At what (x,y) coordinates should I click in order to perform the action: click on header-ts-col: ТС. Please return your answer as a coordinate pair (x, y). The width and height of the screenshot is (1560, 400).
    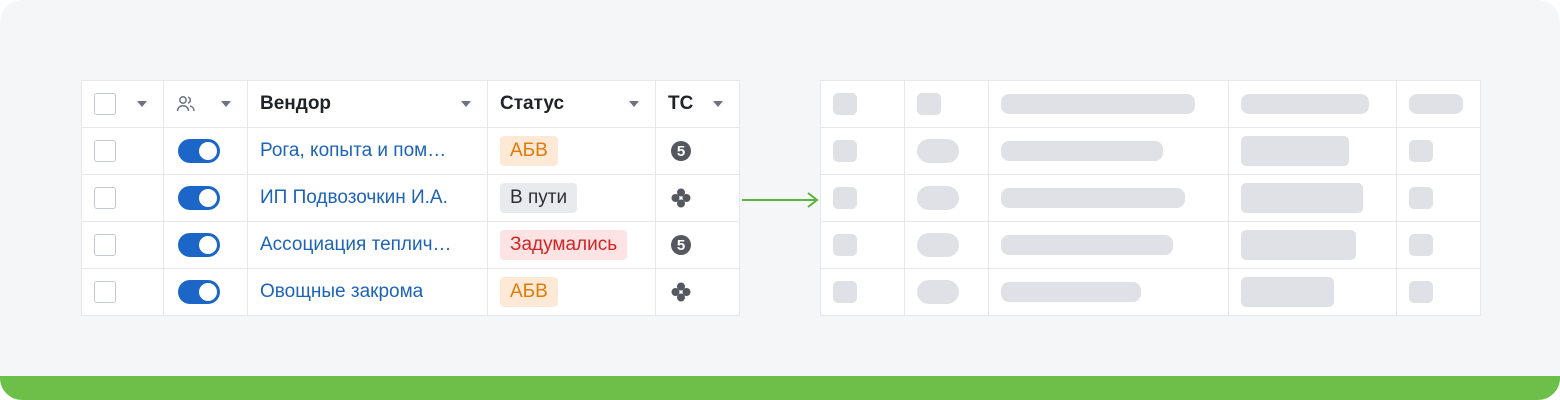
    Looking at the image, I should click on (697, 104).